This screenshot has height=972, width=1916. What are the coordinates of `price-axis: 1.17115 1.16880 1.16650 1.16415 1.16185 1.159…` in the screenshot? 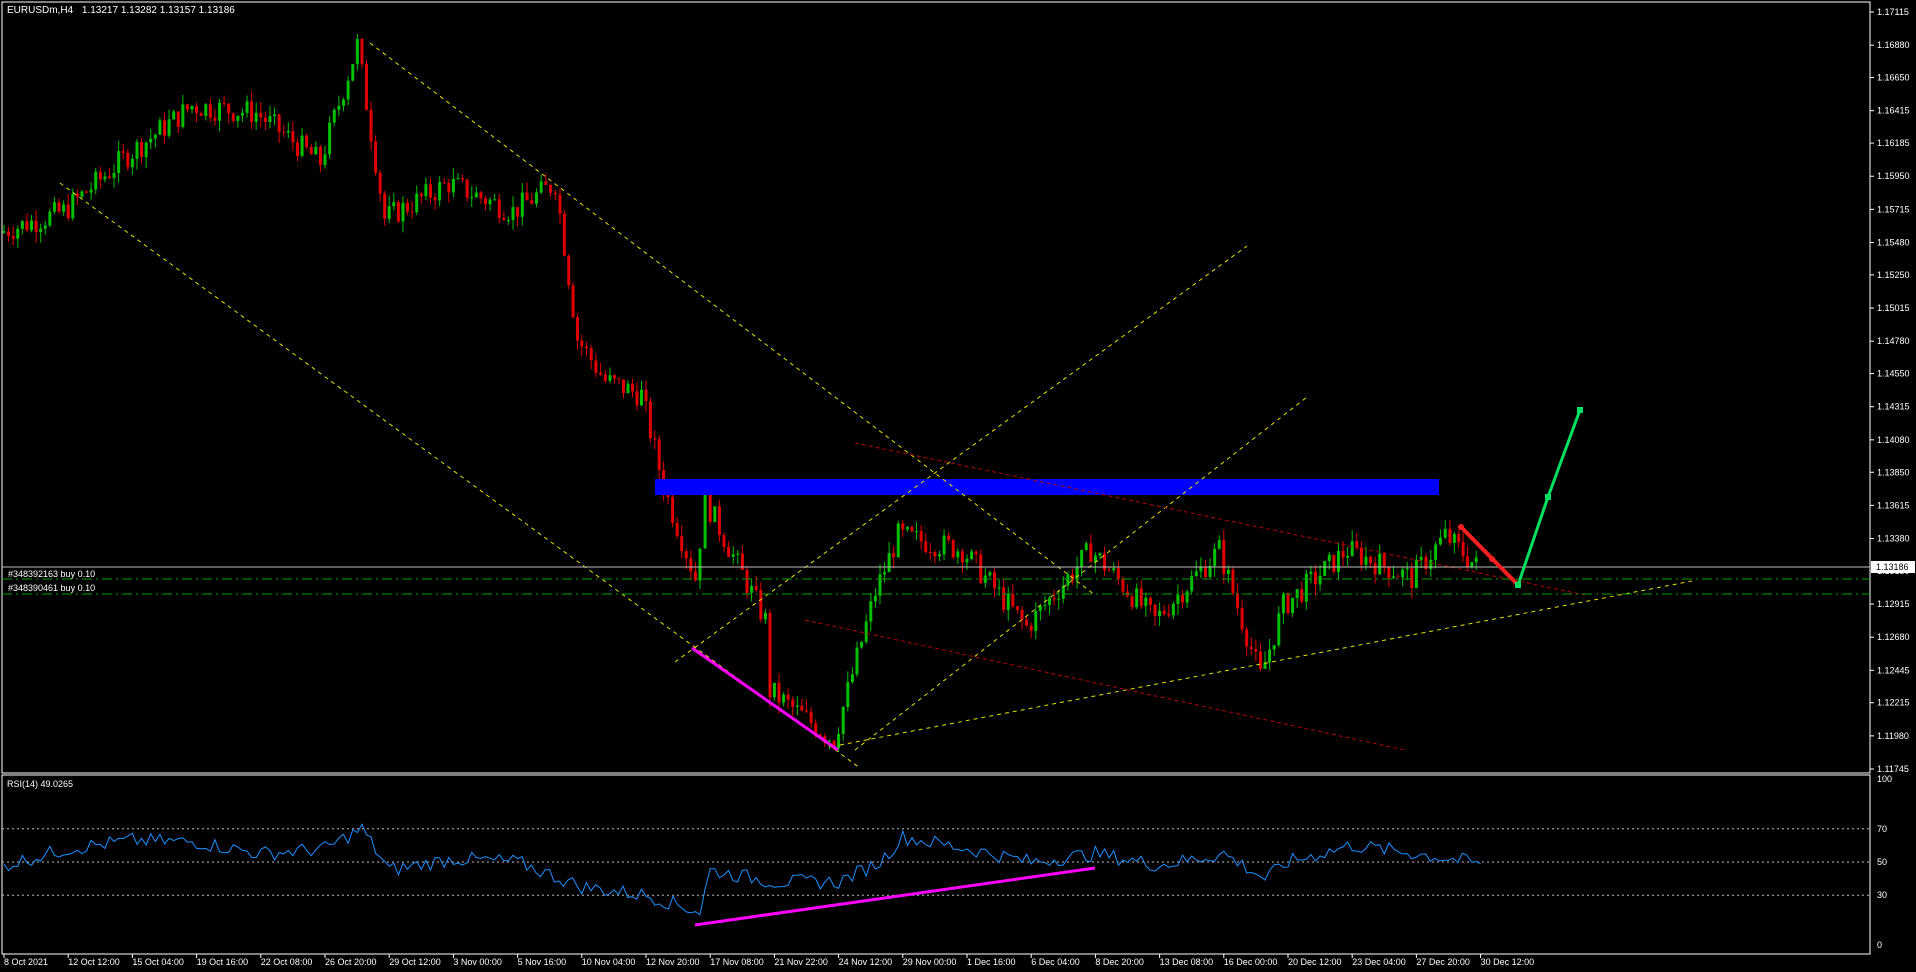 It's located at (1890, 390).